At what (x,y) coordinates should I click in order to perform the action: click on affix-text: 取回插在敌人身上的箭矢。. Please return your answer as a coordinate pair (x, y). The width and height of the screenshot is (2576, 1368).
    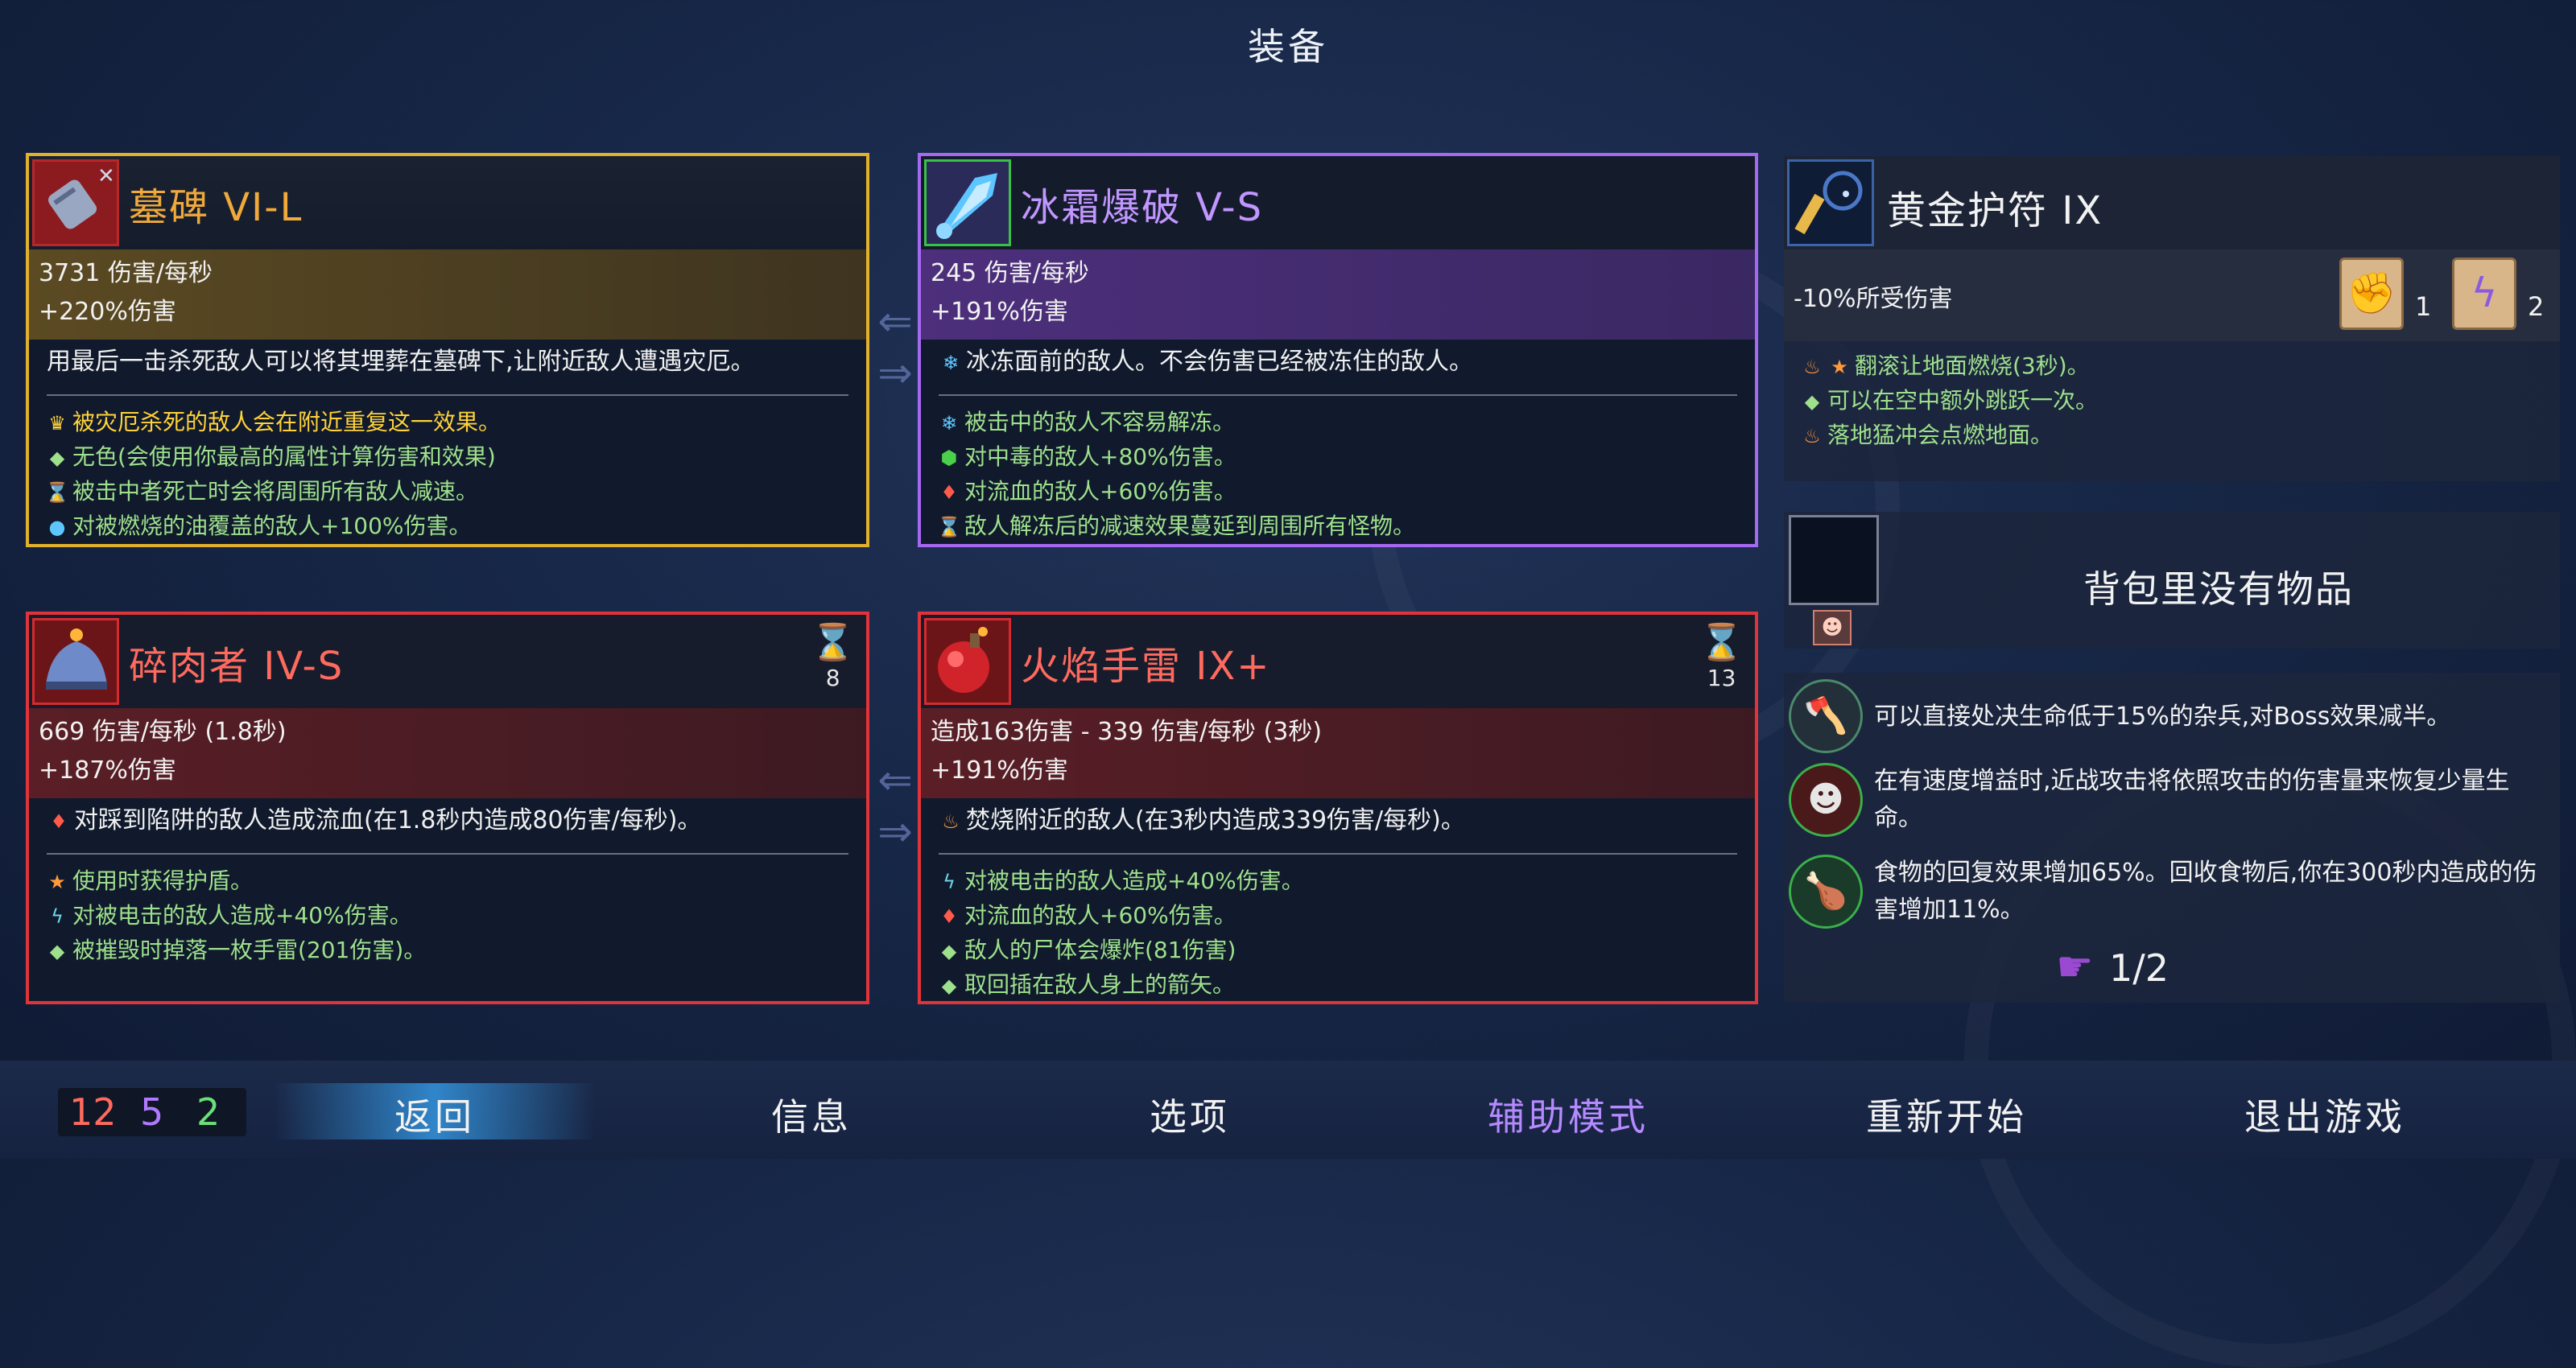
    Looking at the image, I should click on (1100, 984).